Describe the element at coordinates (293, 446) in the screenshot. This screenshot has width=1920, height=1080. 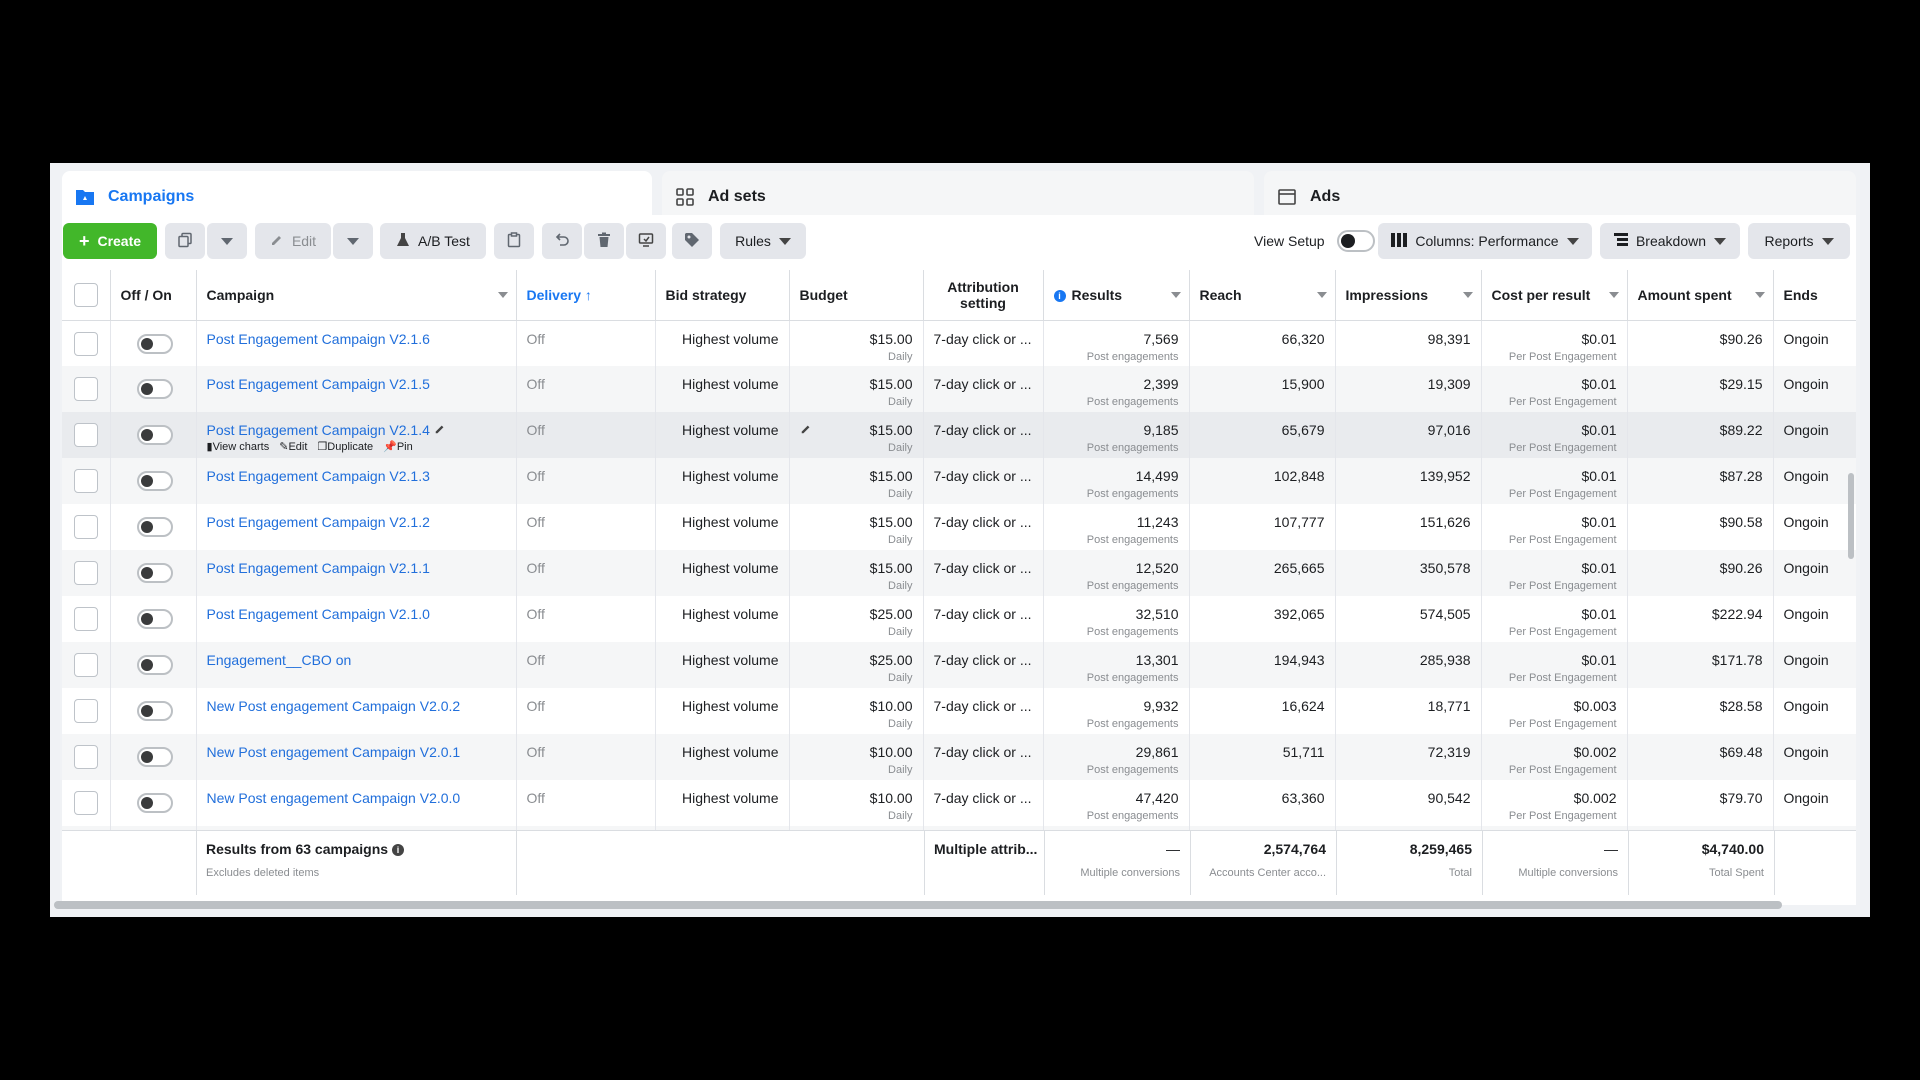
I see `edit-action: ✎Edit` at that location.